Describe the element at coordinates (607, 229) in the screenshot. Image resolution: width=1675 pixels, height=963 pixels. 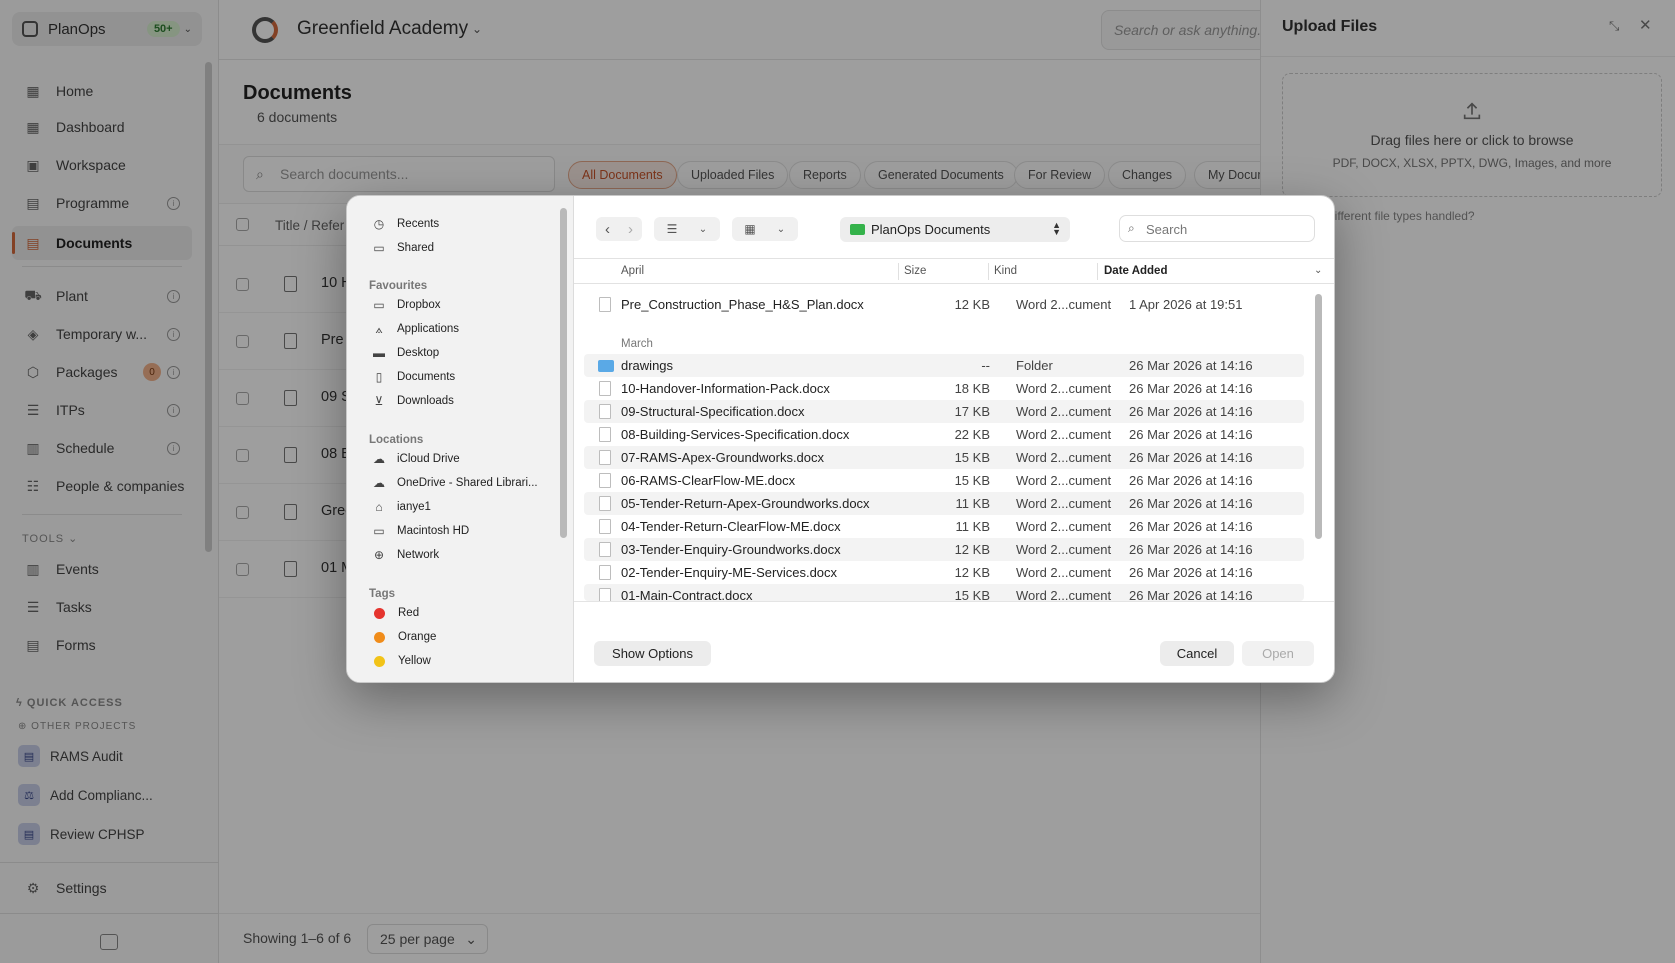
I see `back-arrow-icon: ‹` at that location.